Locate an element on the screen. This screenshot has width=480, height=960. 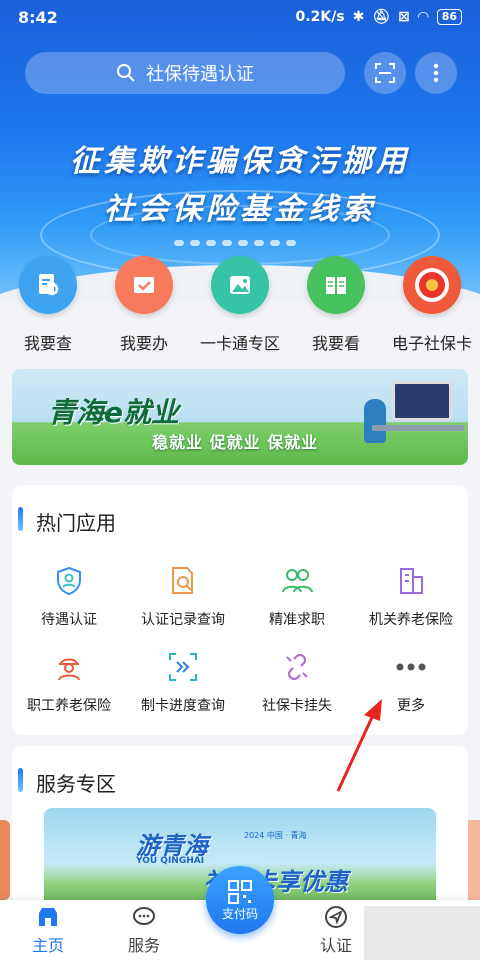
home-icon is located at coordinates (48, 917).